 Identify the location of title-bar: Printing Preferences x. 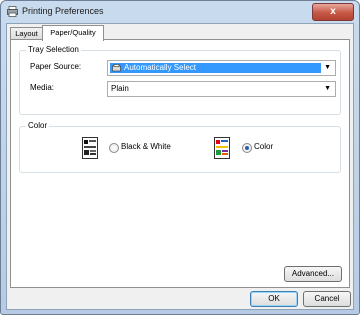
(180, 12).